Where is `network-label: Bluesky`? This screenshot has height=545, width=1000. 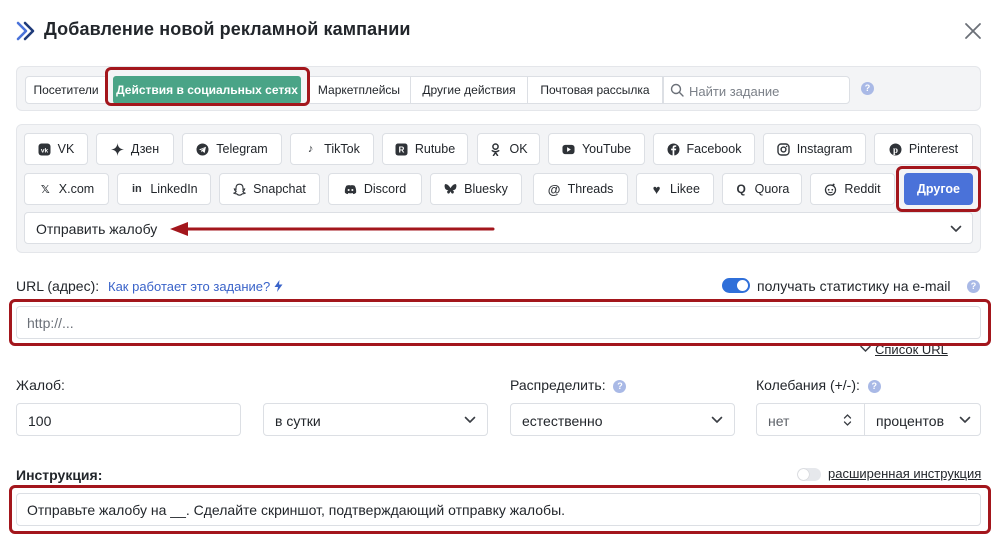
network-label: Bluesky is located at coordinates (486, 189).